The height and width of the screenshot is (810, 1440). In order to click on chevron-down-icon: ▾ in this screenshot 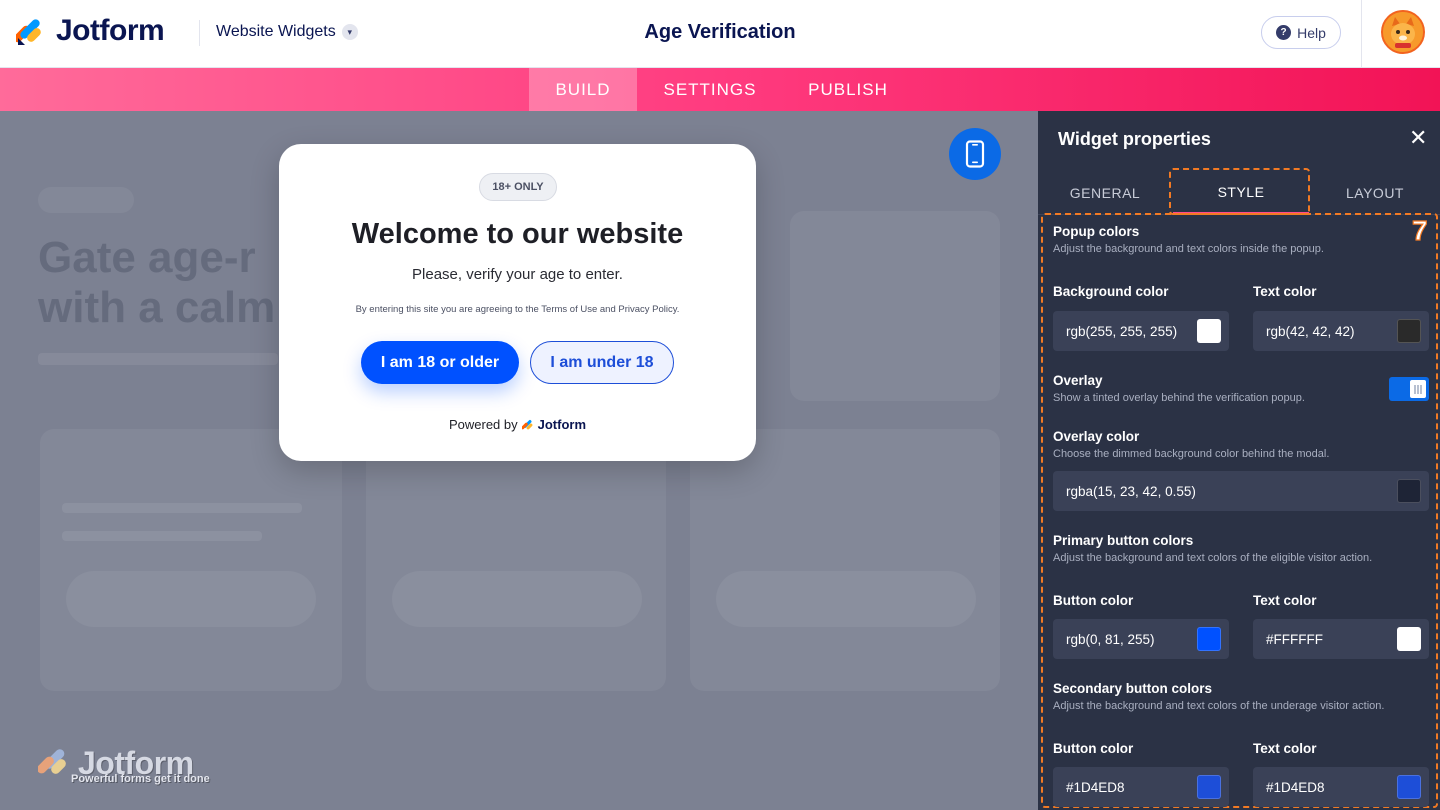, I will do `click(349, 32)`.